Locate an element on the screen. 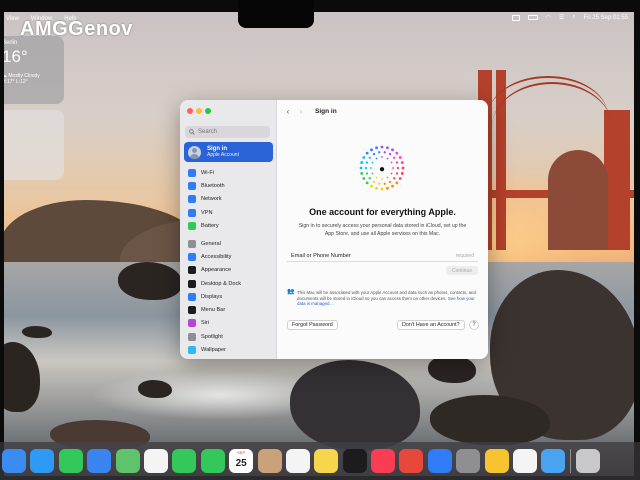 The image size is (640, 480). window-controls is located at coordinates (199, 111).